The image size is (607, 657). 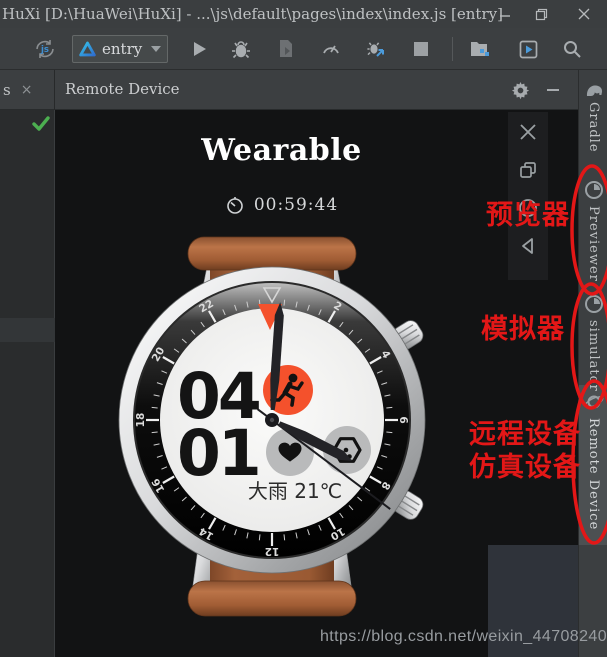 I want to click on watch-hands-pivot-dot, so click(x=272, y=420).